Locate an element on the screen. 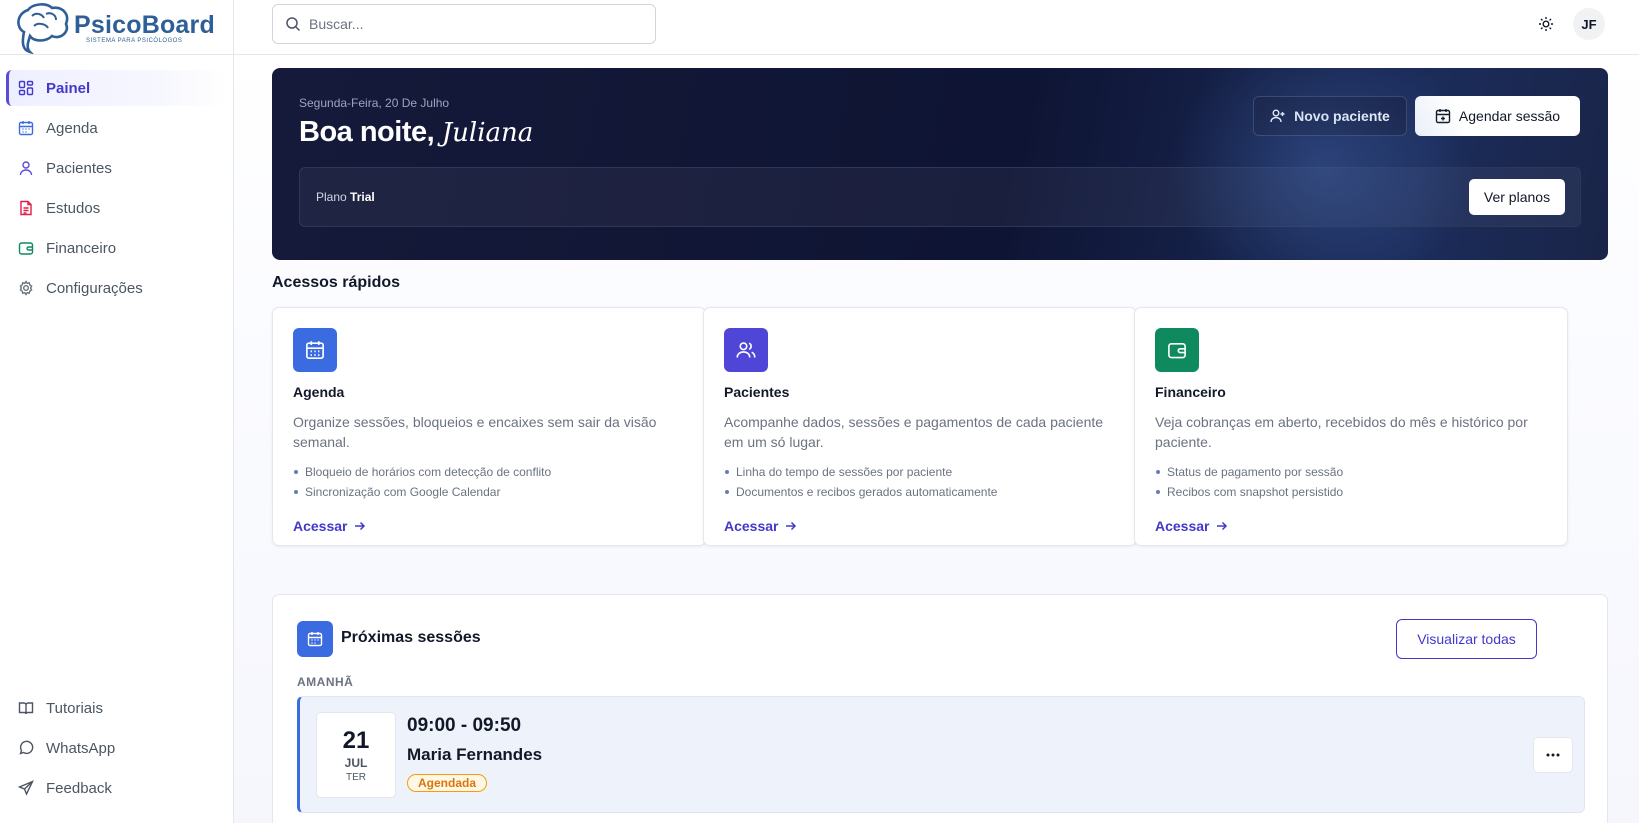  sidebar-item-label: WhatsApp is located at coordinates (81, 748).